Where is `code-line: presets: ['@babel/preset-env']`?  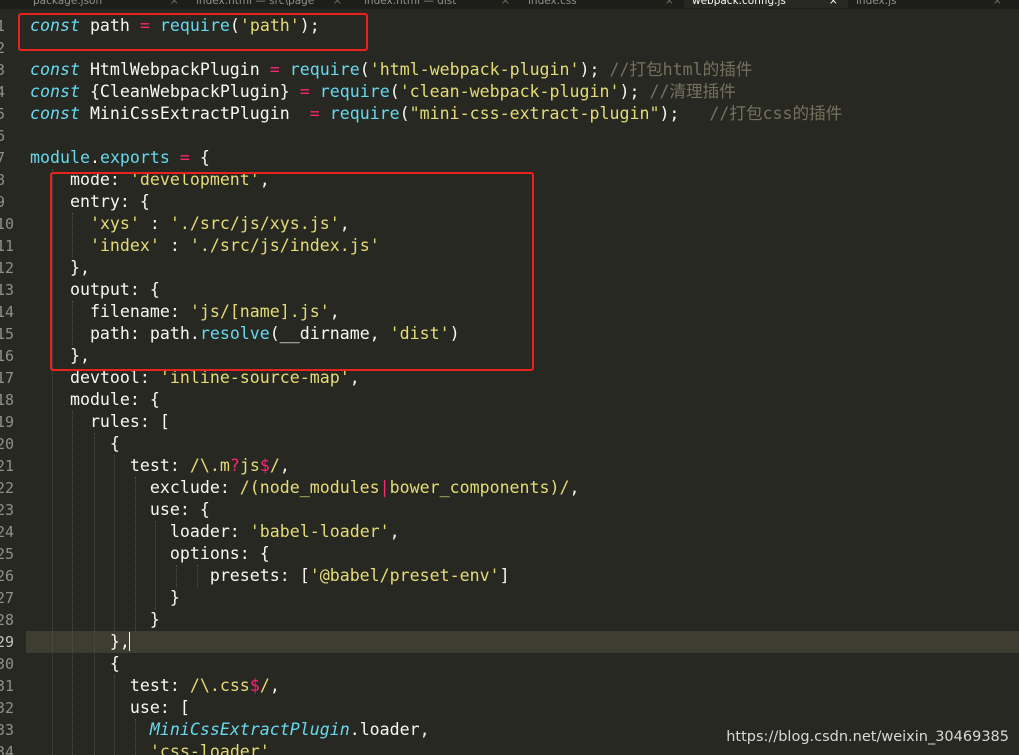
code-line: presets: ['@babel/preset-env'] is located at coordinates (270, 576).